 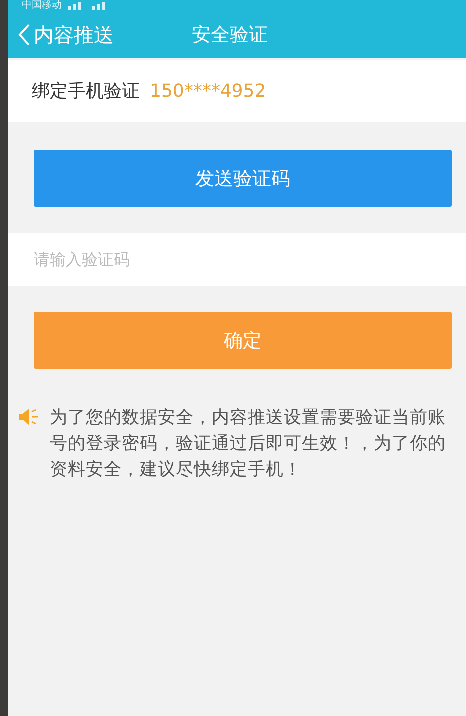 I want to click on phone-label: 绑定手机验证, so click(x=86, y=91).